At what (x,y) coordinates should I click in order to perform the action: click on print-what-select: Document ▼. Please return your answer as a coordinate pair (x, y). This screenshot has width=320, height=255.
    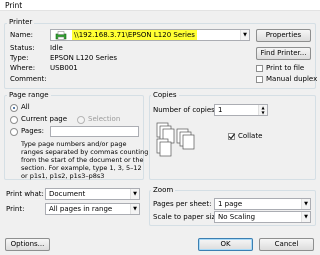
    Looking at the image, I should click on (92, 194).